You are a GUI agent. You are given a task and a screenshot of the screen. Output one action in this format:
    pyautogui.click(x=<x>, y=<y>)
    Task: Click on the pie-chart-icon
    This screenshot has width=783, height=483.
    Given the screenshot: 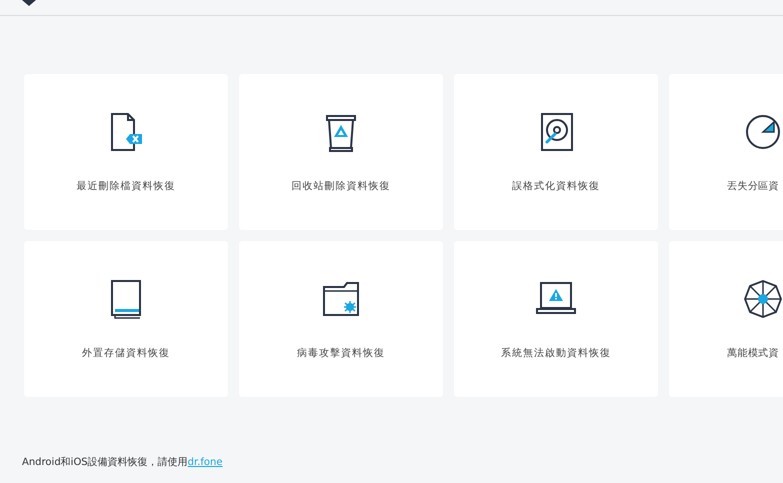 What is the action you would take?
    pyautogui.click(x=763, y=132)
    